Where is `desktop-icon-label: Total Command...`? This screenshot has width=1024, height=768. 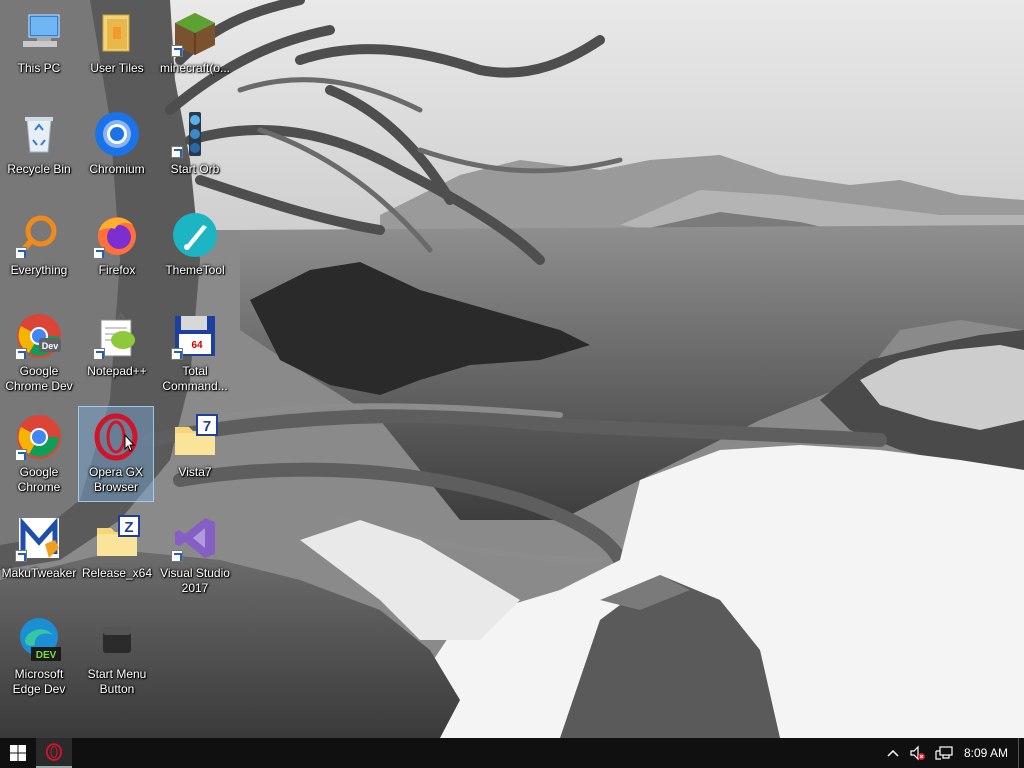 desktop-icon-label: Total Command... is located at coordinates (195, 378).